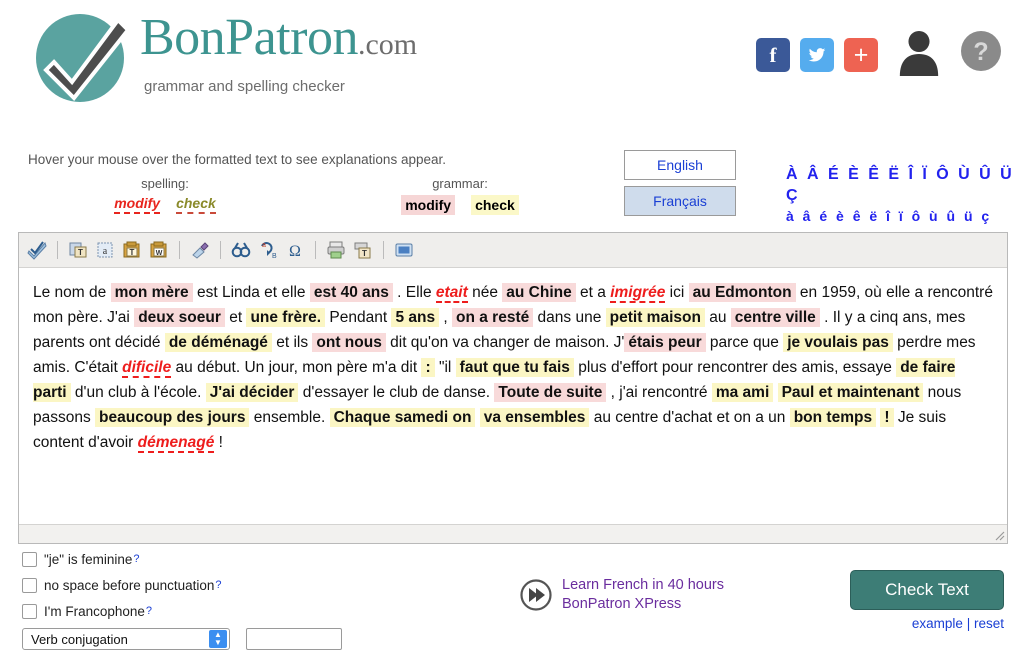 This screenshot has height=661, width=1024. I want to click on grammar-modify-token: ont nous, so click(349, 342).